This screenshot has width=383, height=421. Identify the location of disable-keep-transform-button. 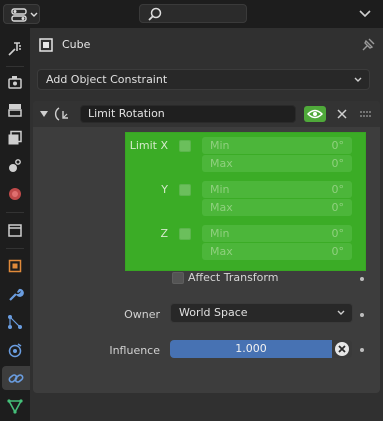
(342, 349).